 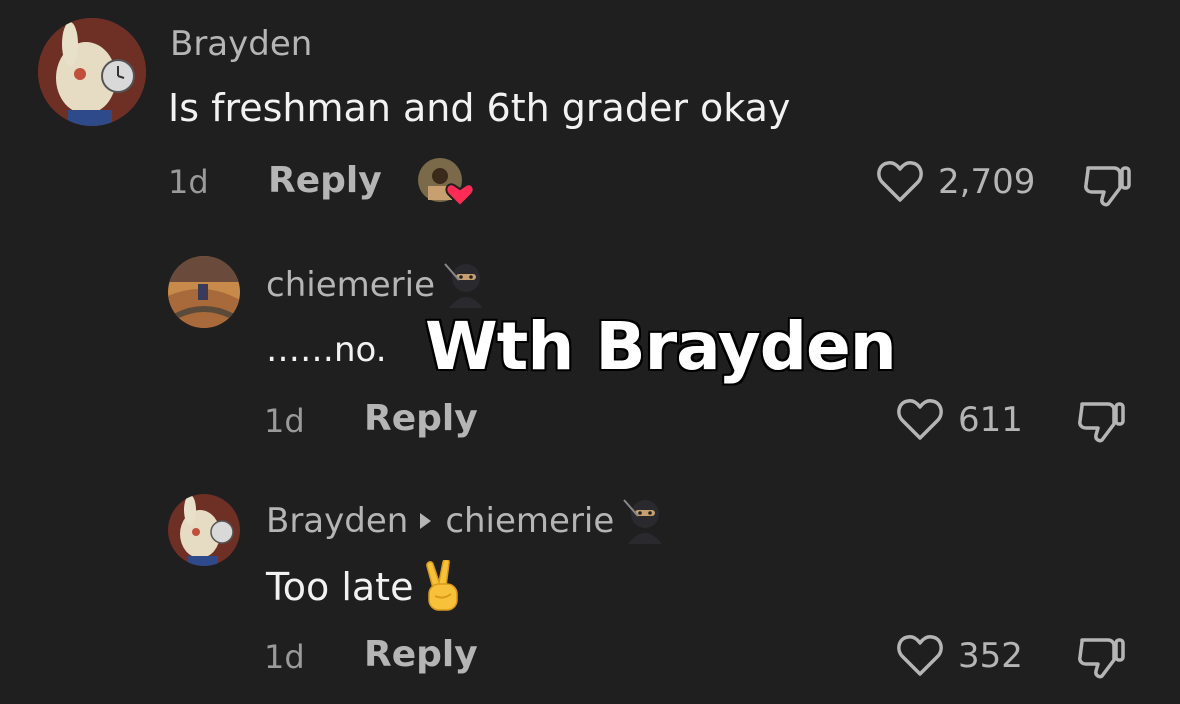 I want to click on comment-author: chiemerie, so click(x=350, y=285).